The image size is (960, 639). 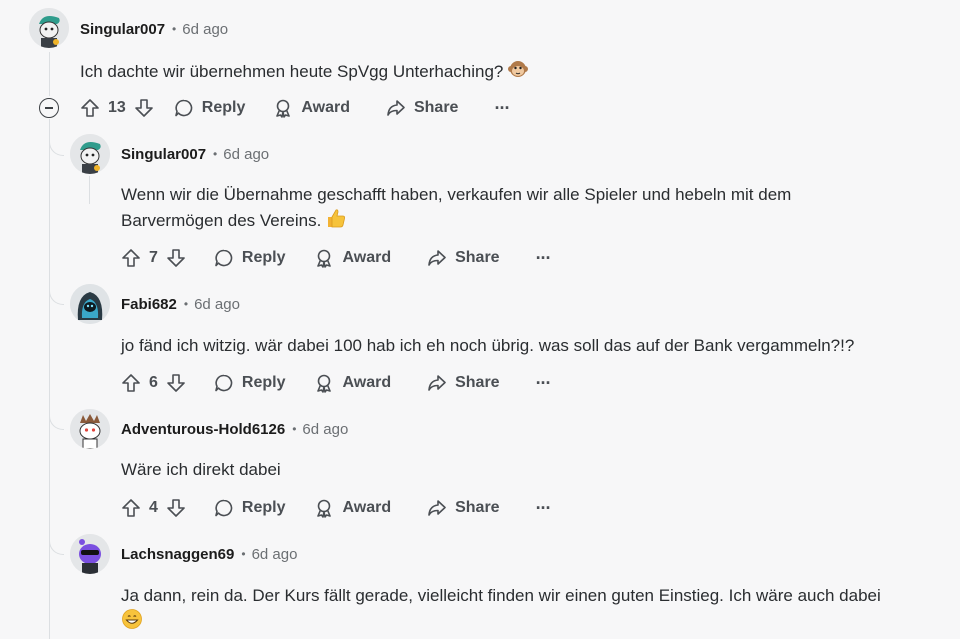 I want to click on avatar-hooded-icon, so click(x=90, y=304).